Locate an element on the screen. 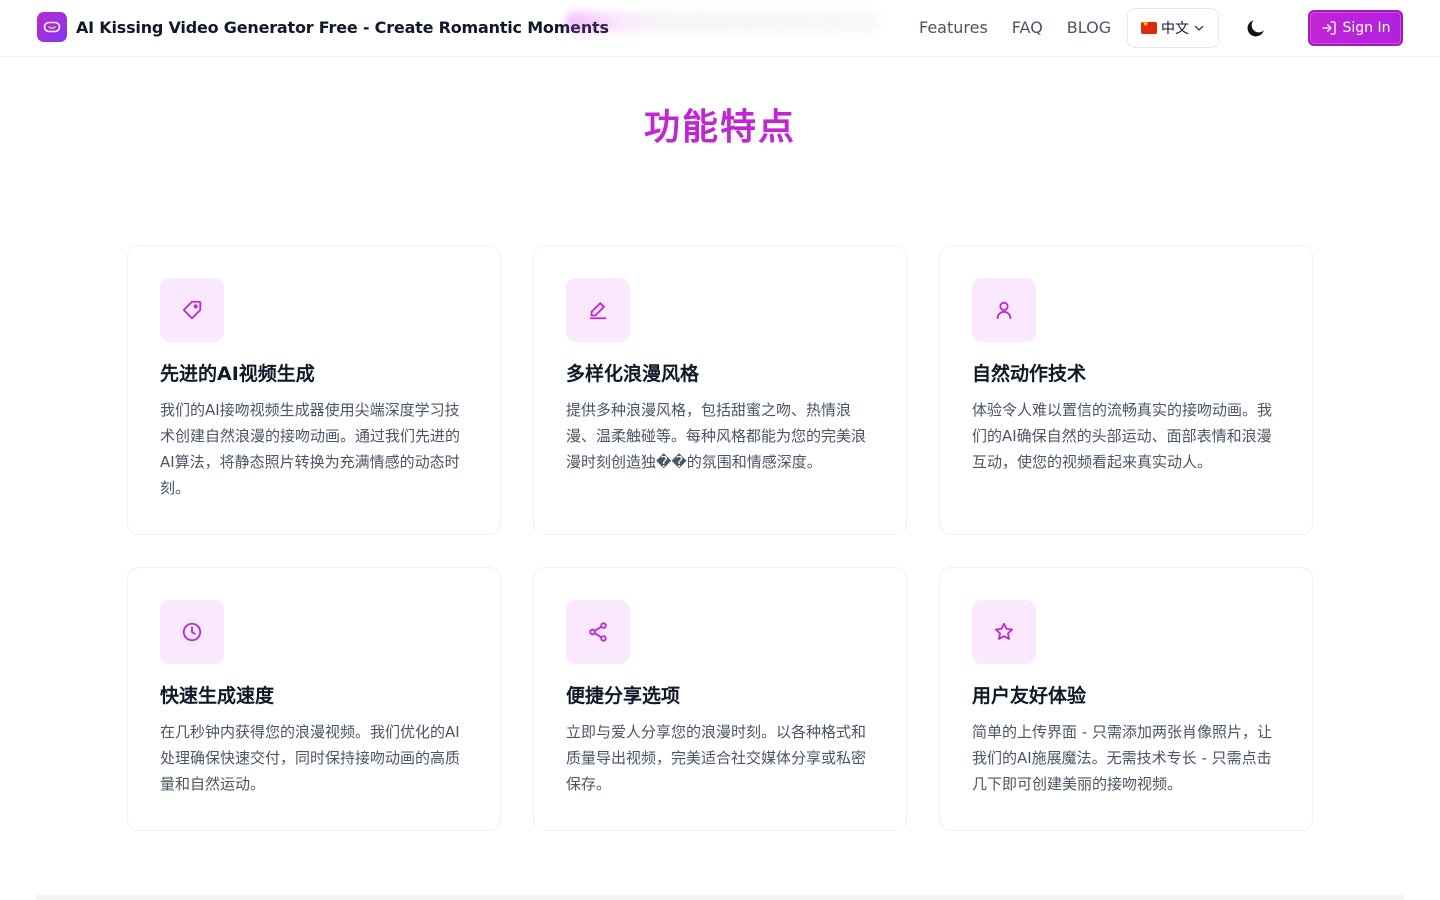  moon-icon is located at coordinates (1255, 28).